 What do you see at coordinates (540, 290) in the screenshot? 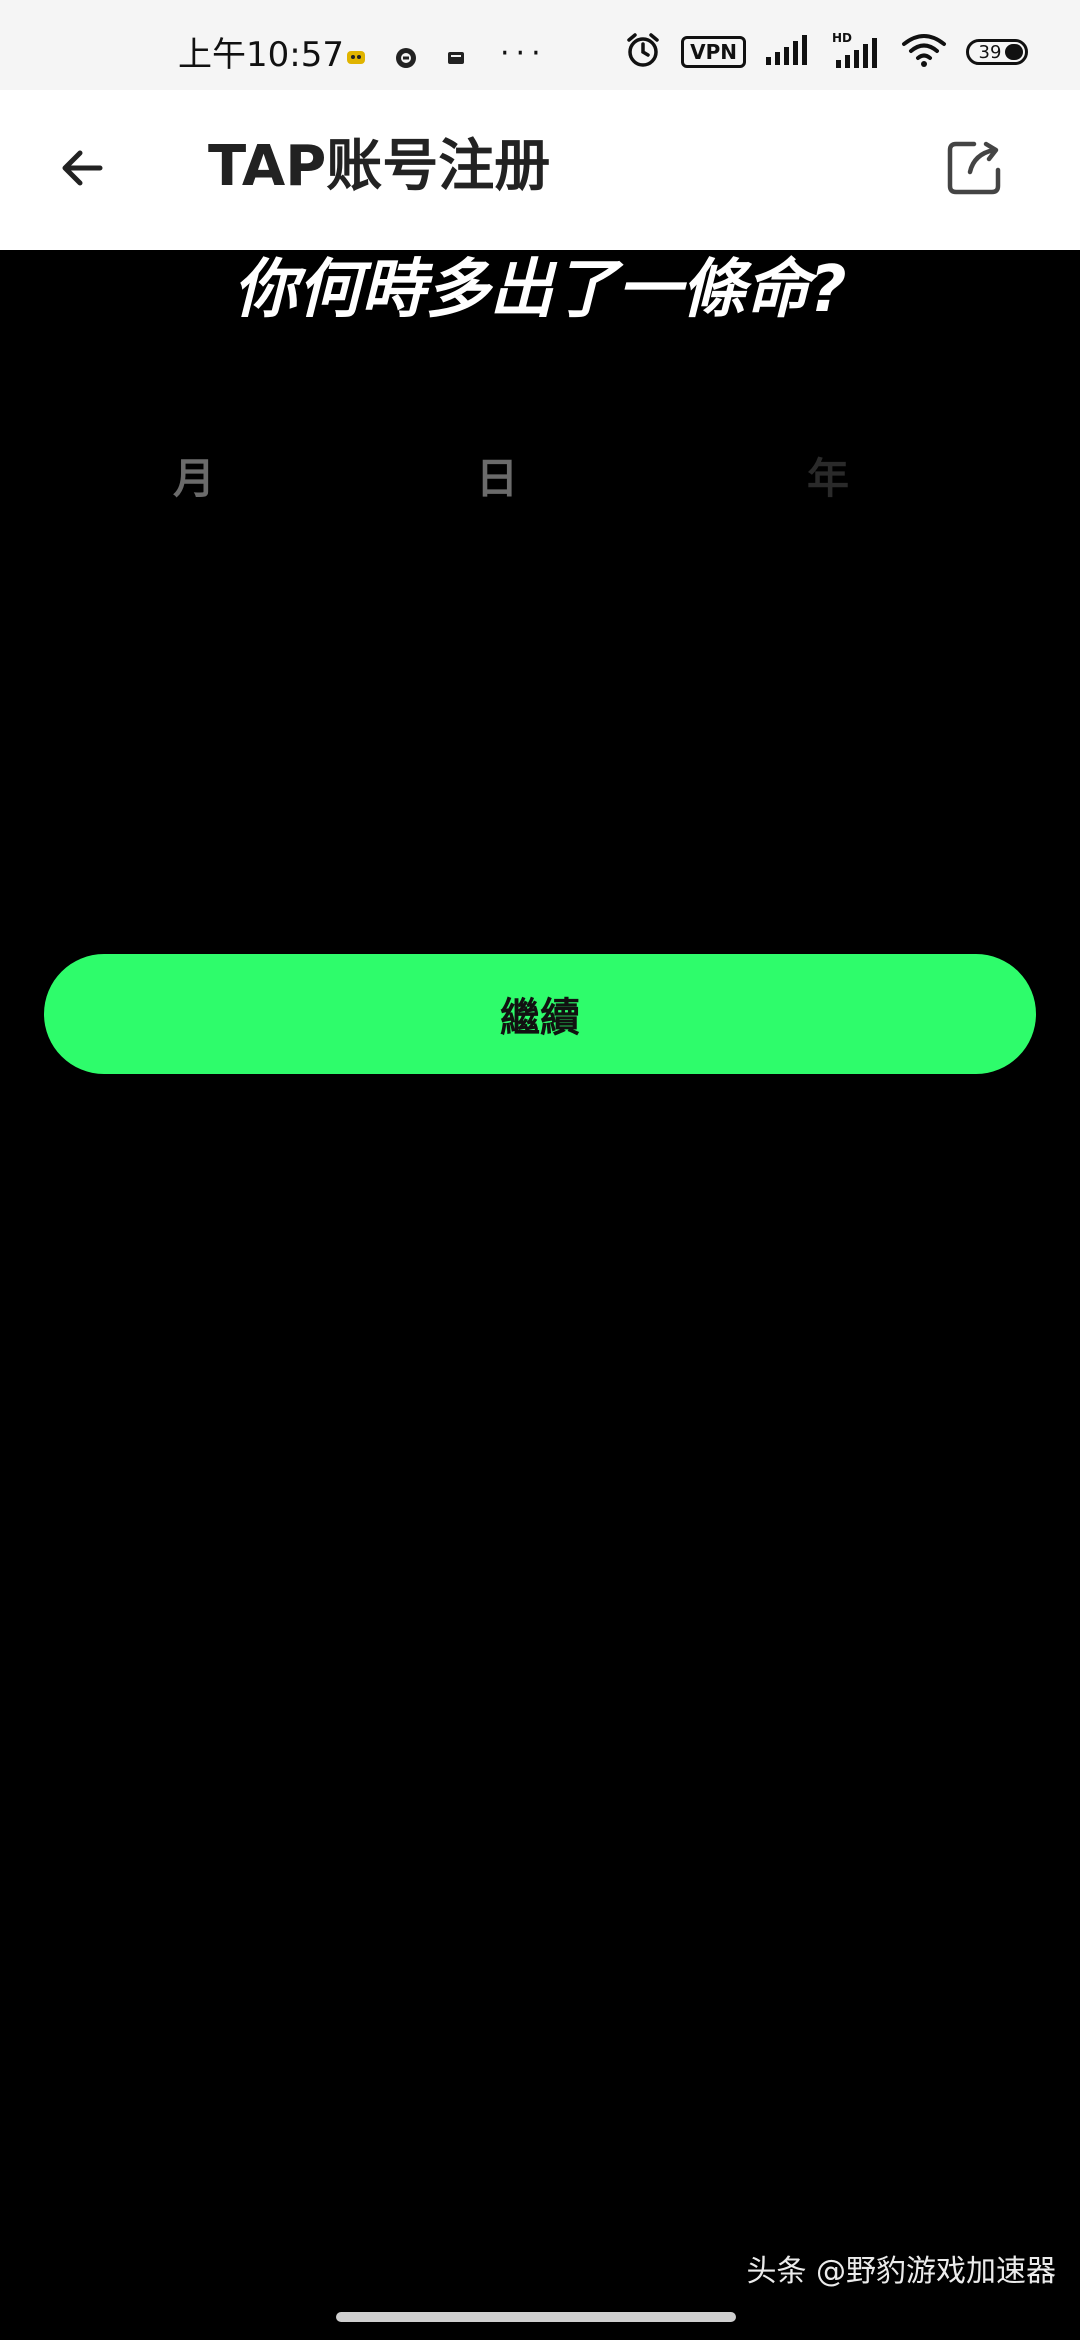
I see `question-heading: 你何時多出了一條命?` at bounding box center [540, 290].